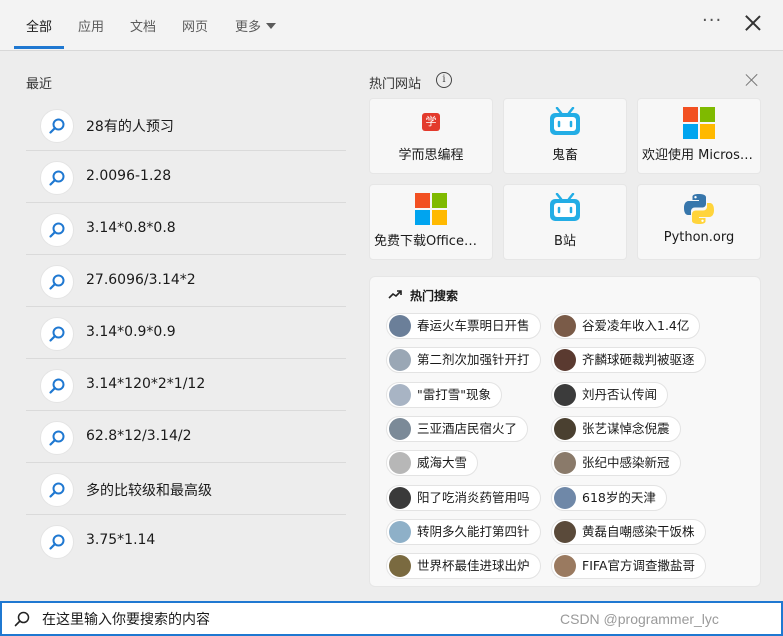 The image size is (783, 636). I want to click on recent-item: 3.14*0.9*0.9, so click(186, 333).